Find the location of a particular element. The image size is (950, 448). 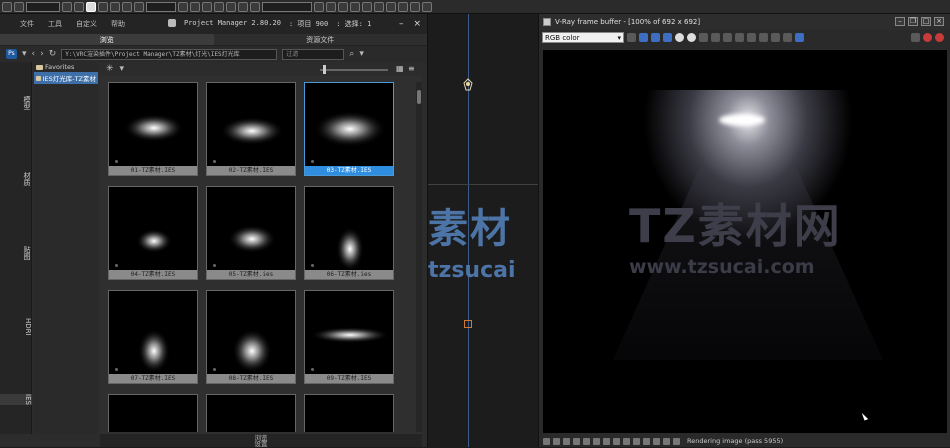

search-icon: ⌕ is located at coordinates (351, 54).